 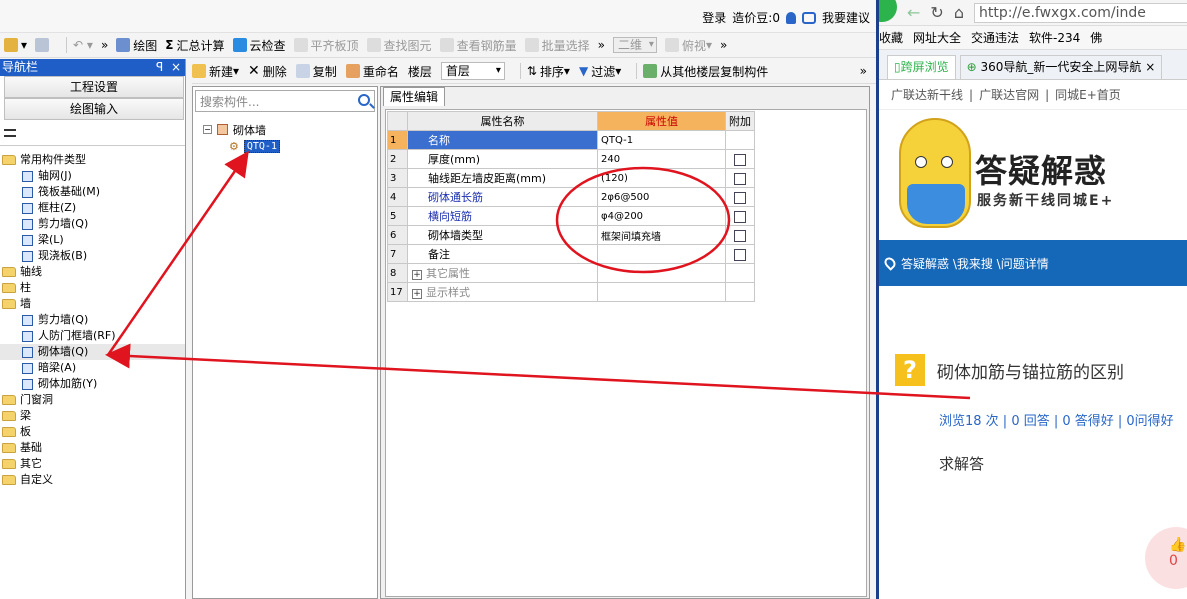 I want to click on undo-button: ↶ ▾, so click(x=83, y=45).